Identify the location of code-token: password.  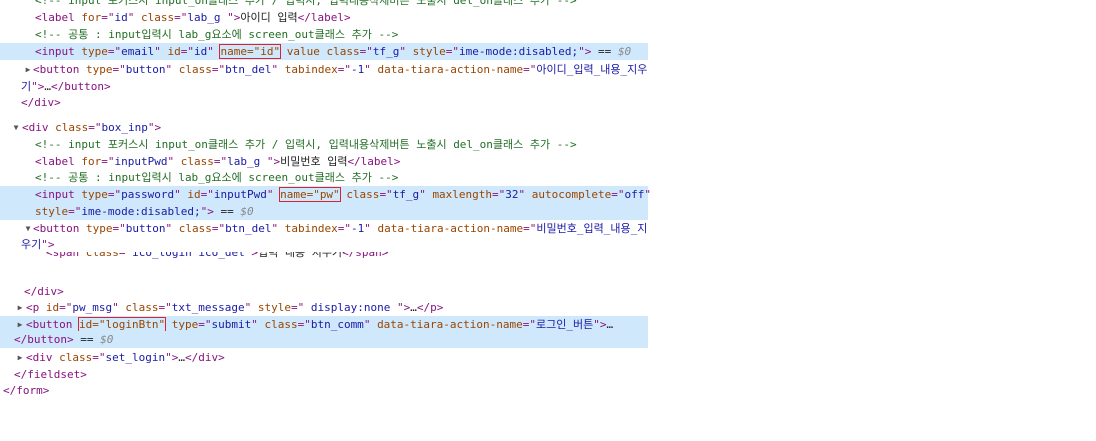
(148, 194).